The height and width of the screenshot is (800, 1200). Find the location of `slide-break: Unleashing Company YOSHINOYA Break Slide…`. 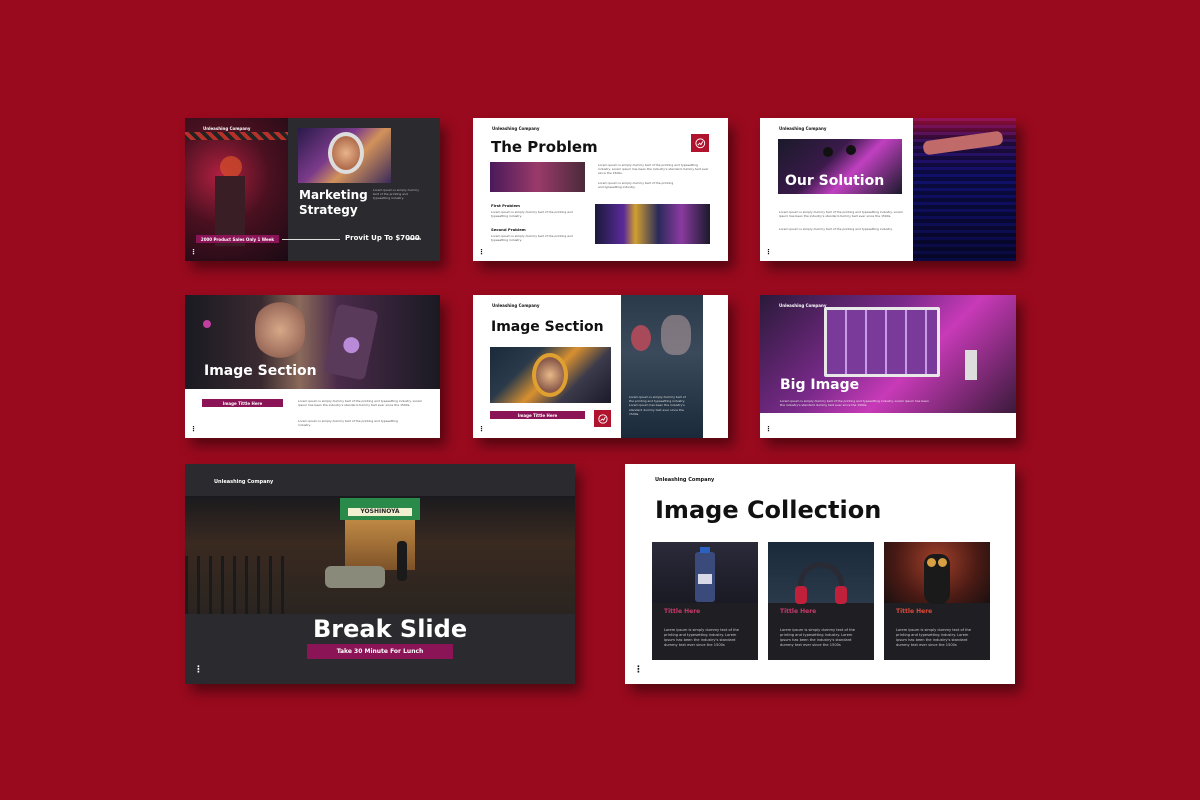

slide-break: Unleashing Company YOSHINOYA Break Slide… is located at coordinates (380, 574).